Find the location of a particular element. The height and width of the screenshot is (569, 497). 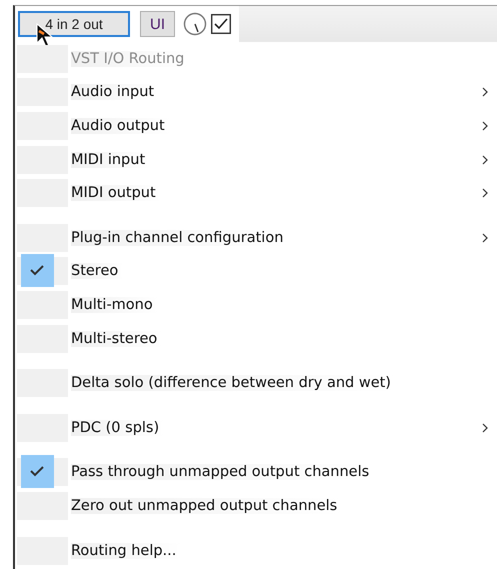

menu-item: MIDI output is located at coordinates (256, 193).